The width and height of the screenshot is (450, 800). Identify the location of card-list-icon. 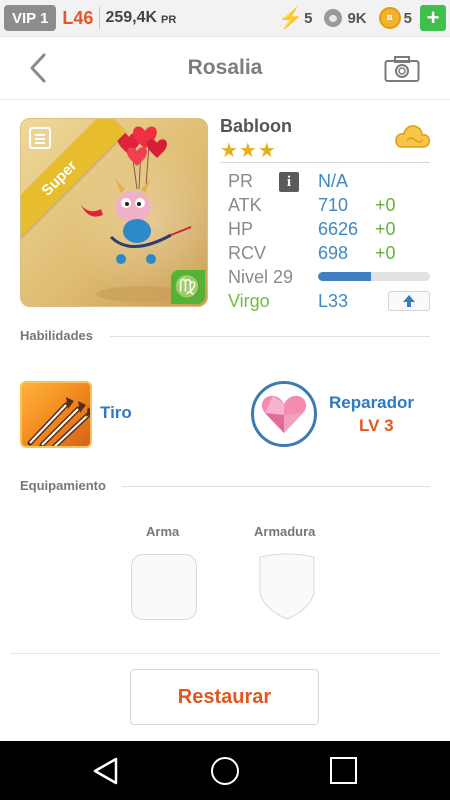
(40, 138).